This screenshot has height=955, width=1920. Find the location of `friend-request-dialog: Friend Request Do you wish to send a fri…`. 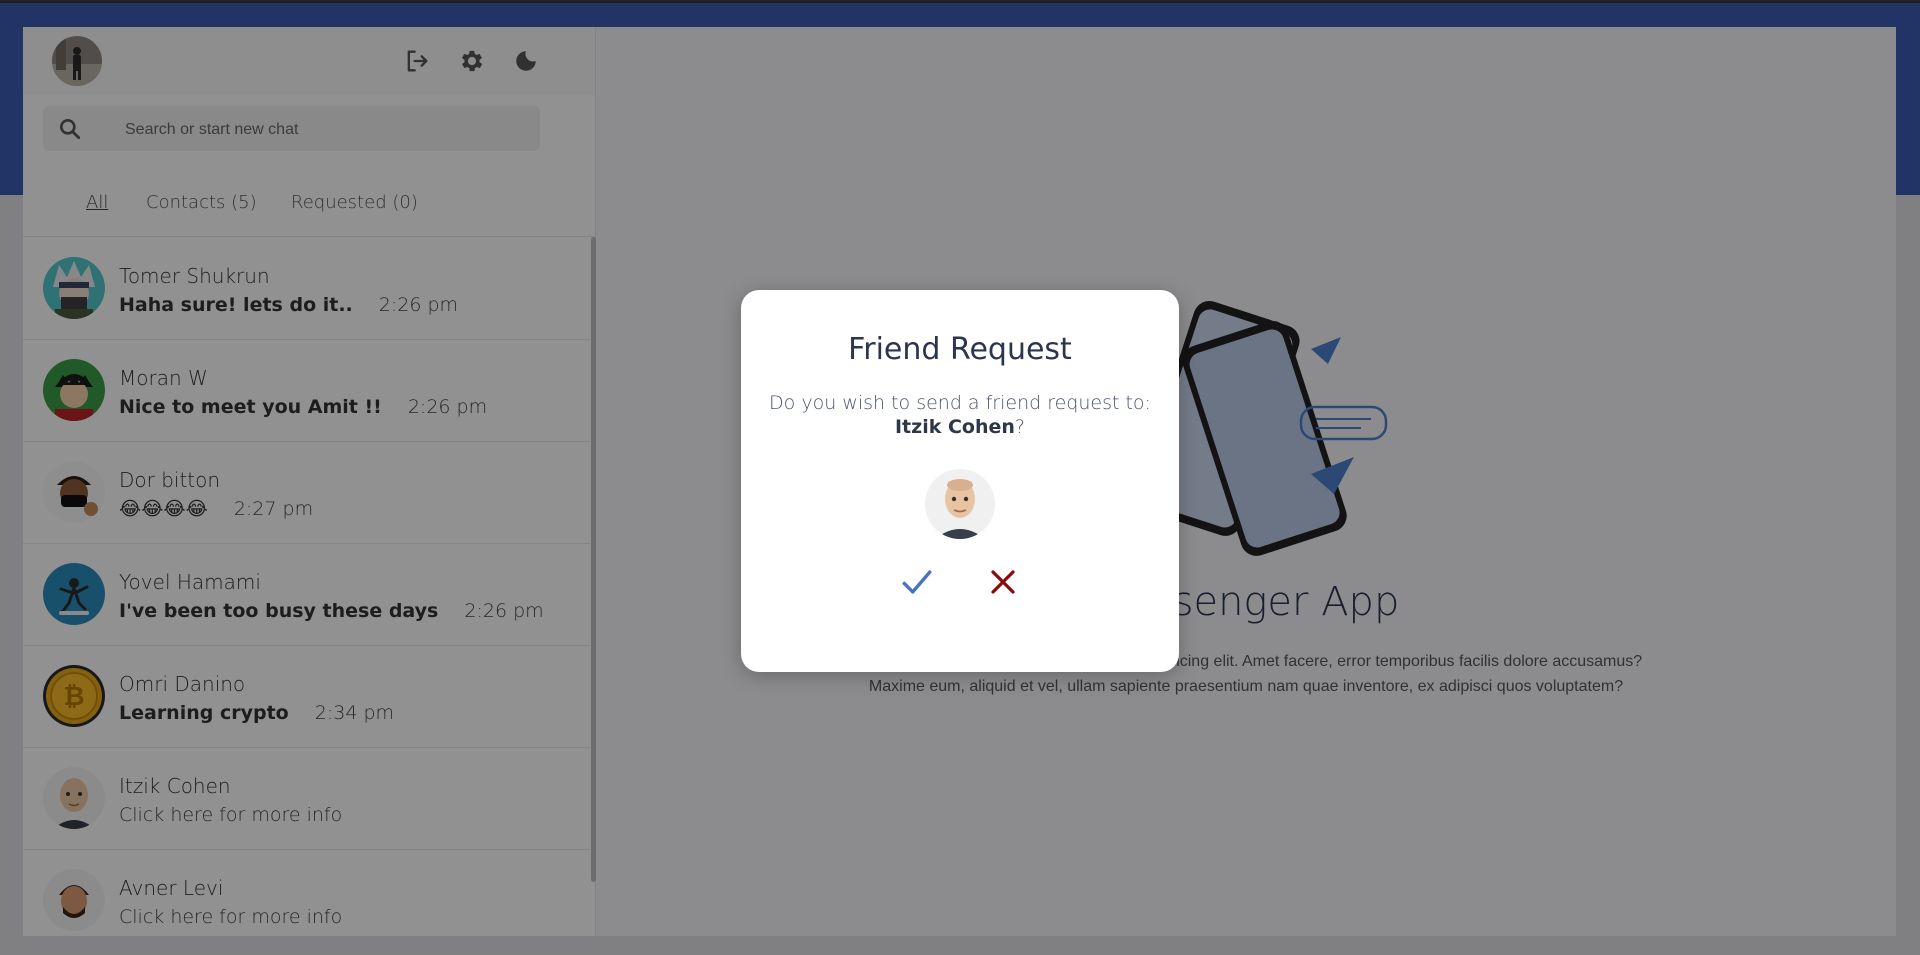

friend-request-dialog: Friend Request Do you wish to send a fri… is located at coordinates (960, 481).